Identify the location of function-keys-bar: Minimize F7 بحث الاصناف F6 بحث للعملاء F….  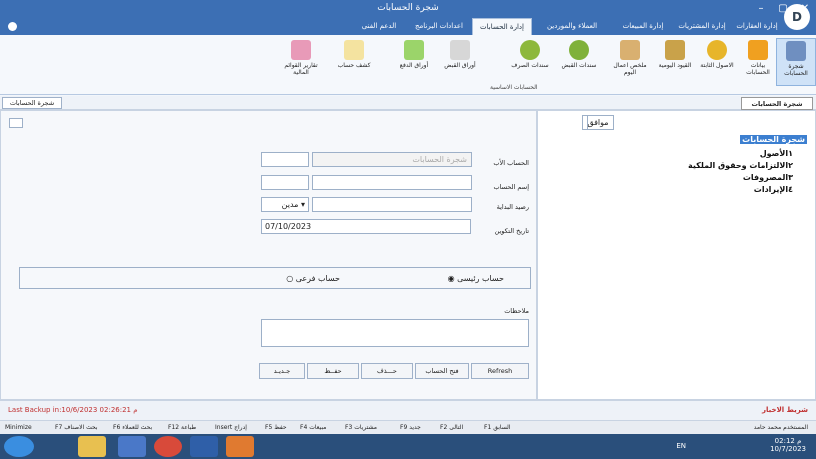
(408, 427).